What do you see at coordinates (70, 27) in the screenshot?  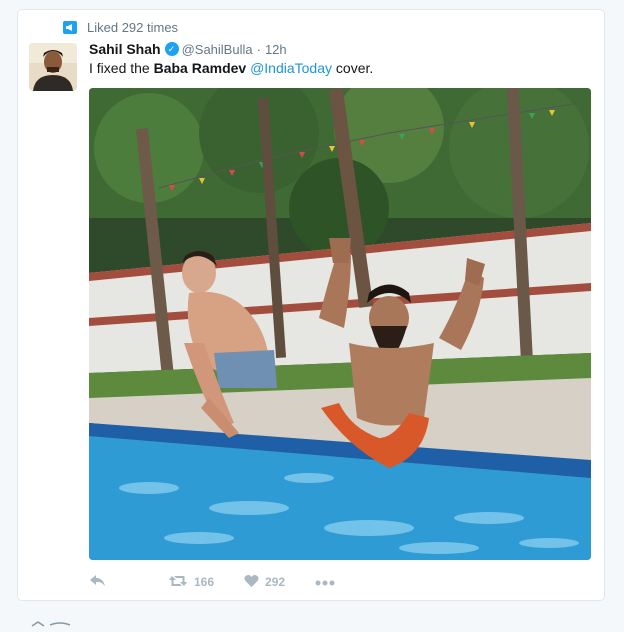 I see `megaphone-icon` at bounding box center [70, 27].